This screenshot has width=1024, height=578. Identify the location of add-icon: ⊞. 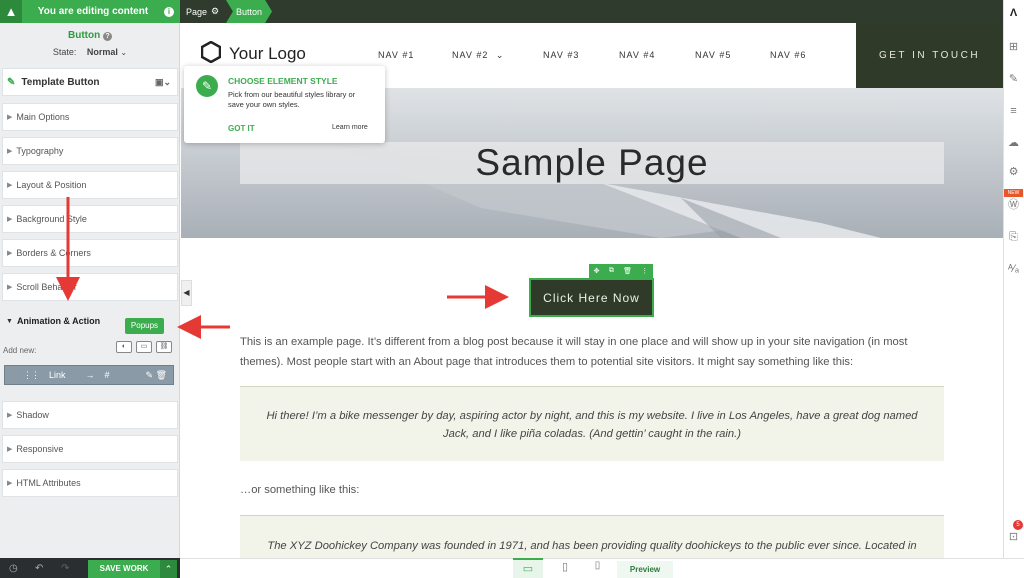
(1013, 47).